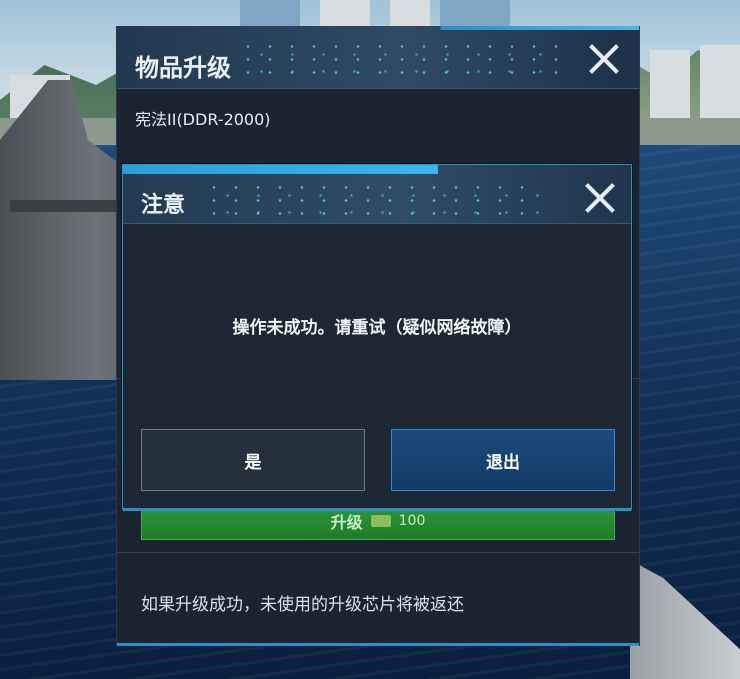  I want to click on exit-button-label: 退出, so click(503, 462).